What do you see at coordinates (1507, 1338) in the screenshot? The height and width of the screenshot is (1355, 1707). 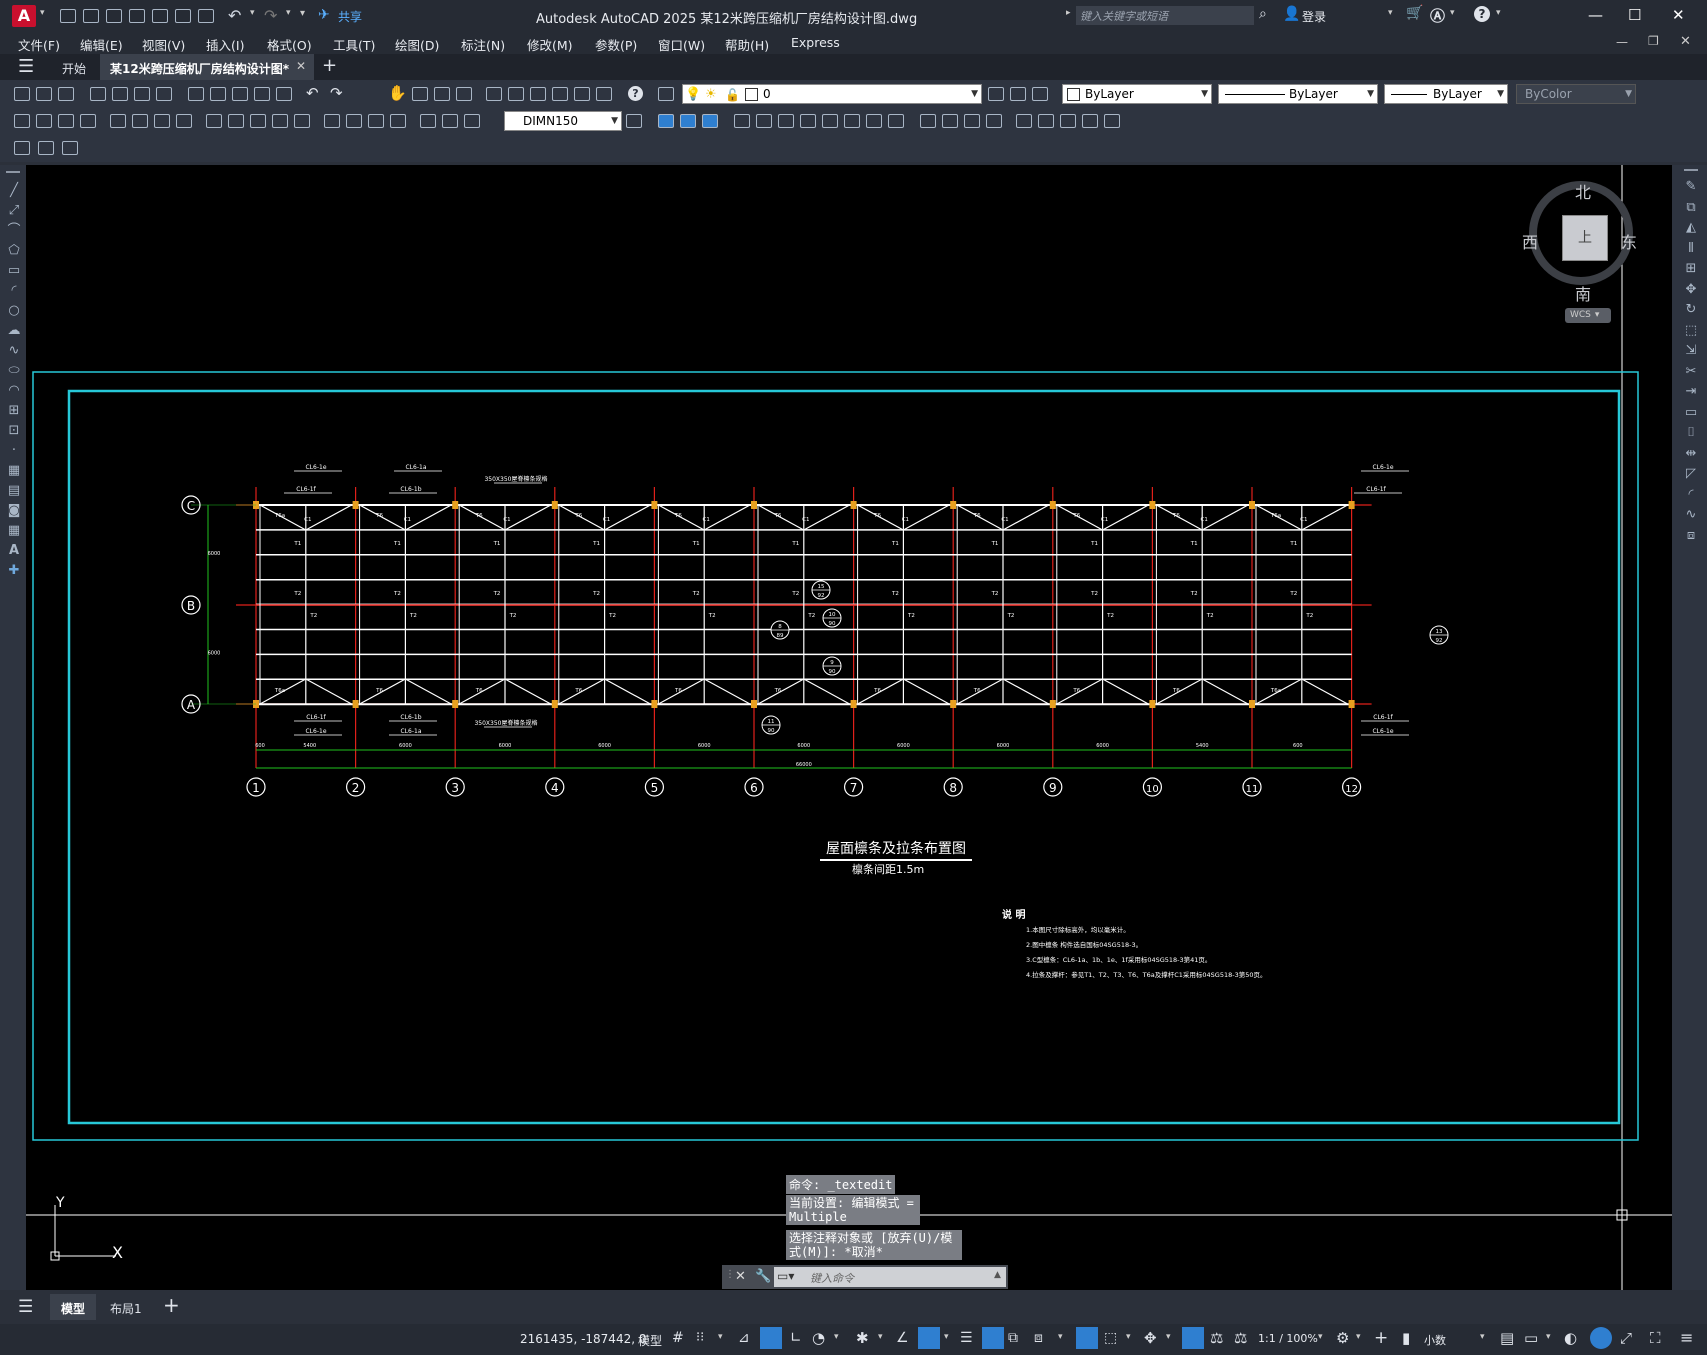 I see `quick-properties-icon: ▤` at bounding box center [1507, 1338].